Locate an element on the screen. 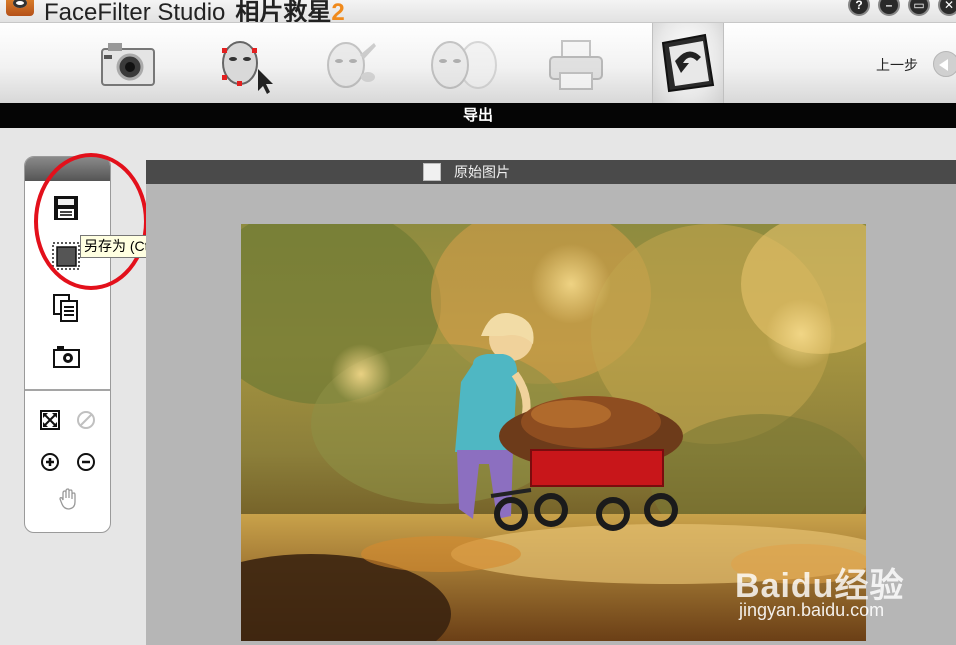  zoom-in-icon is located at coordinates (50, 462).